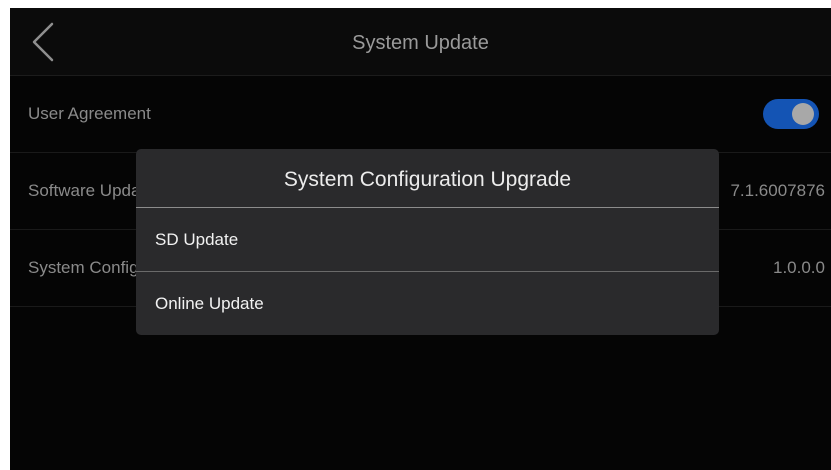 The height and width of the screenshot is (470, 831). I want to click on software-version: 7.1.6007876, so click(777, 190).